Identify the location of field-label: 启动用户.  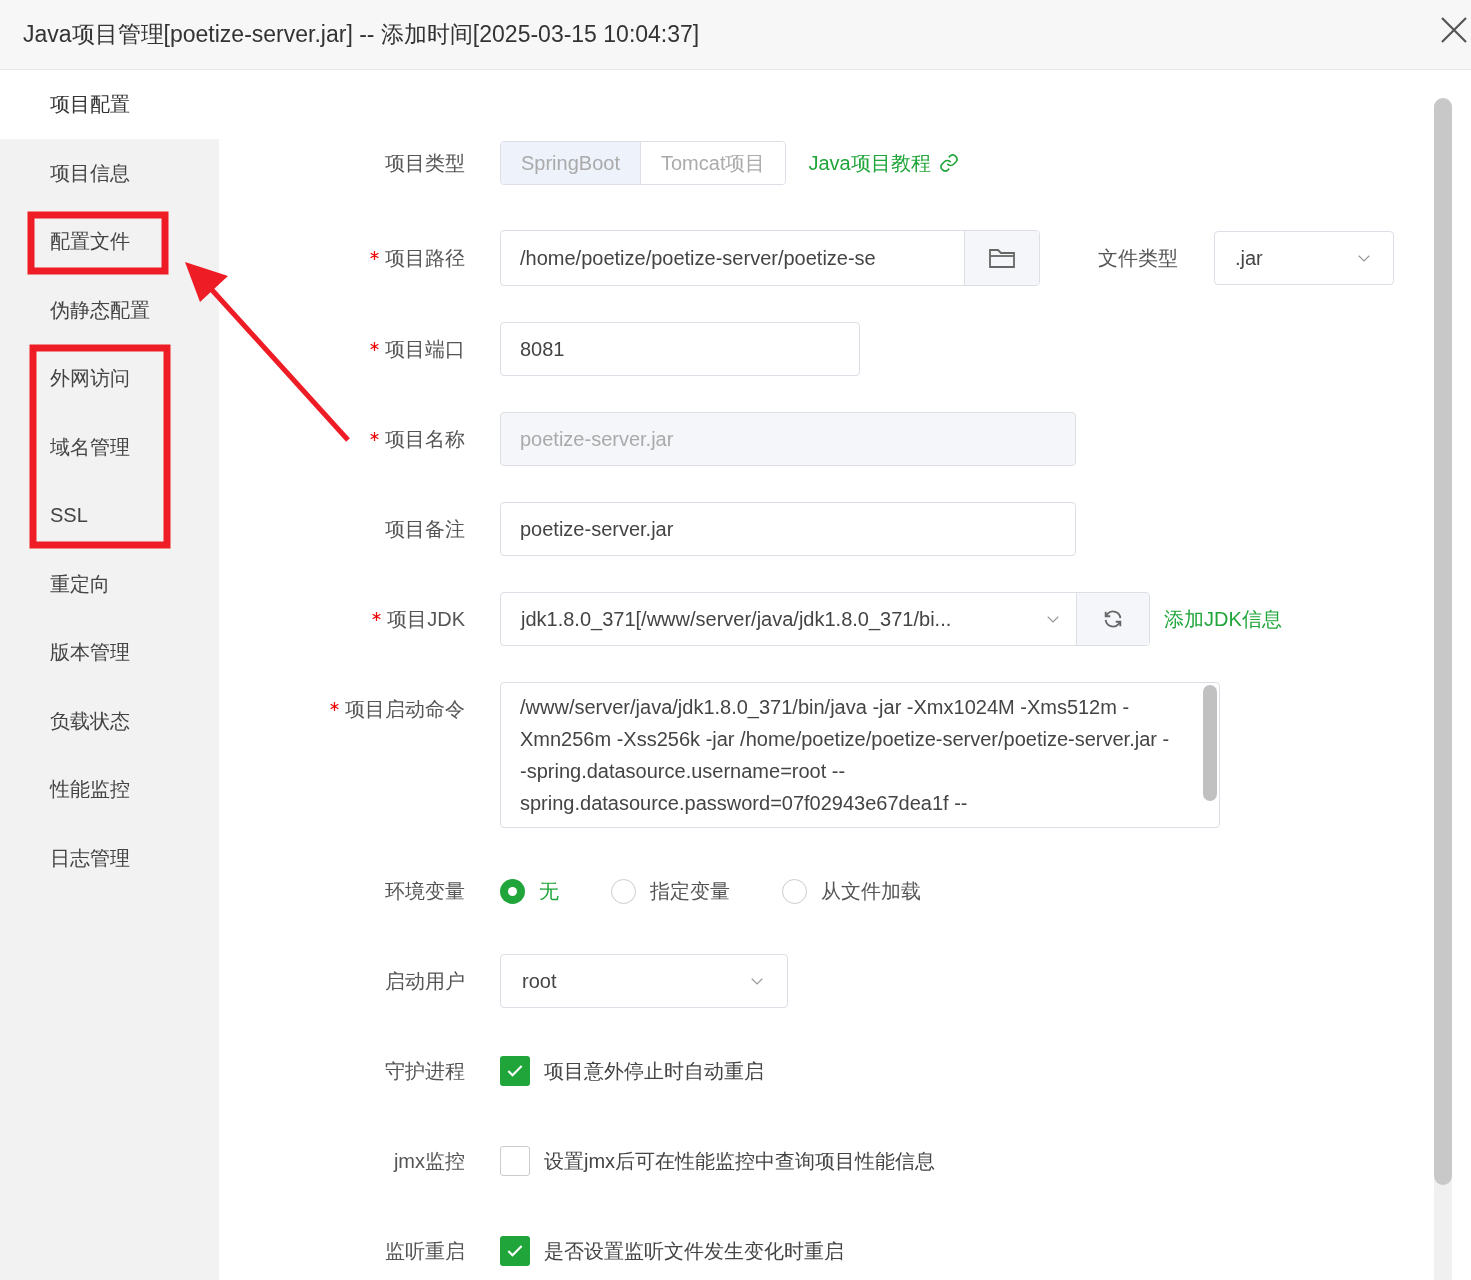
(425, 981).